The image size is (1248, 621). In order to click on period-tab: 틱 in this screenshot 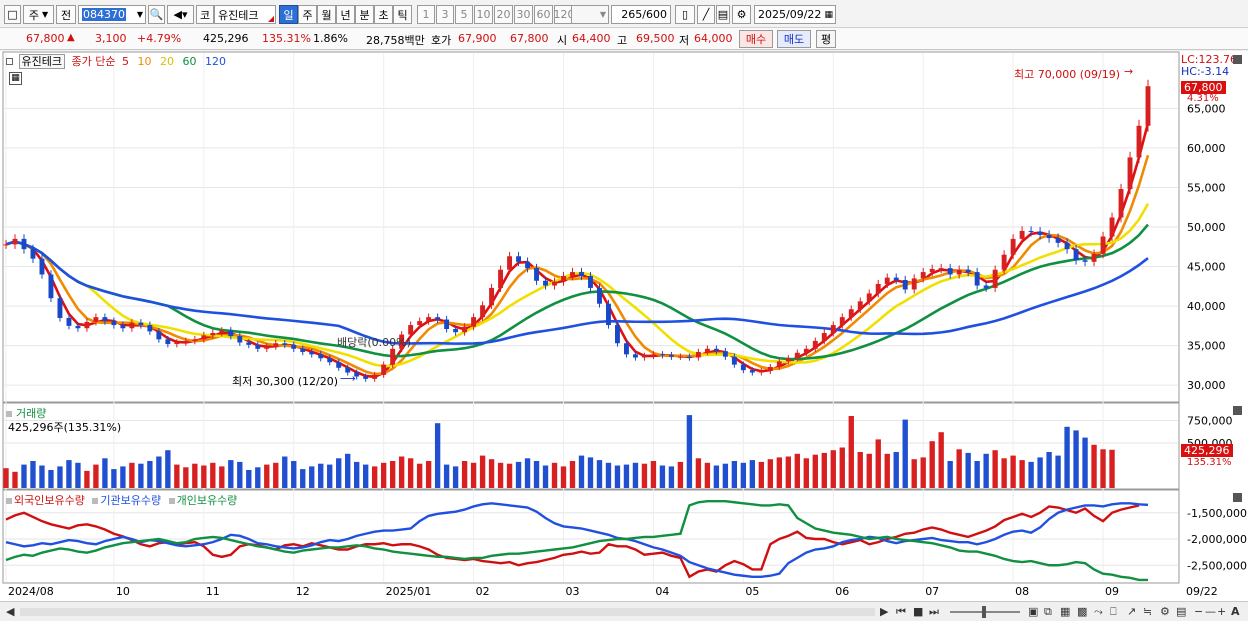, I will do `click(402, 14)`.